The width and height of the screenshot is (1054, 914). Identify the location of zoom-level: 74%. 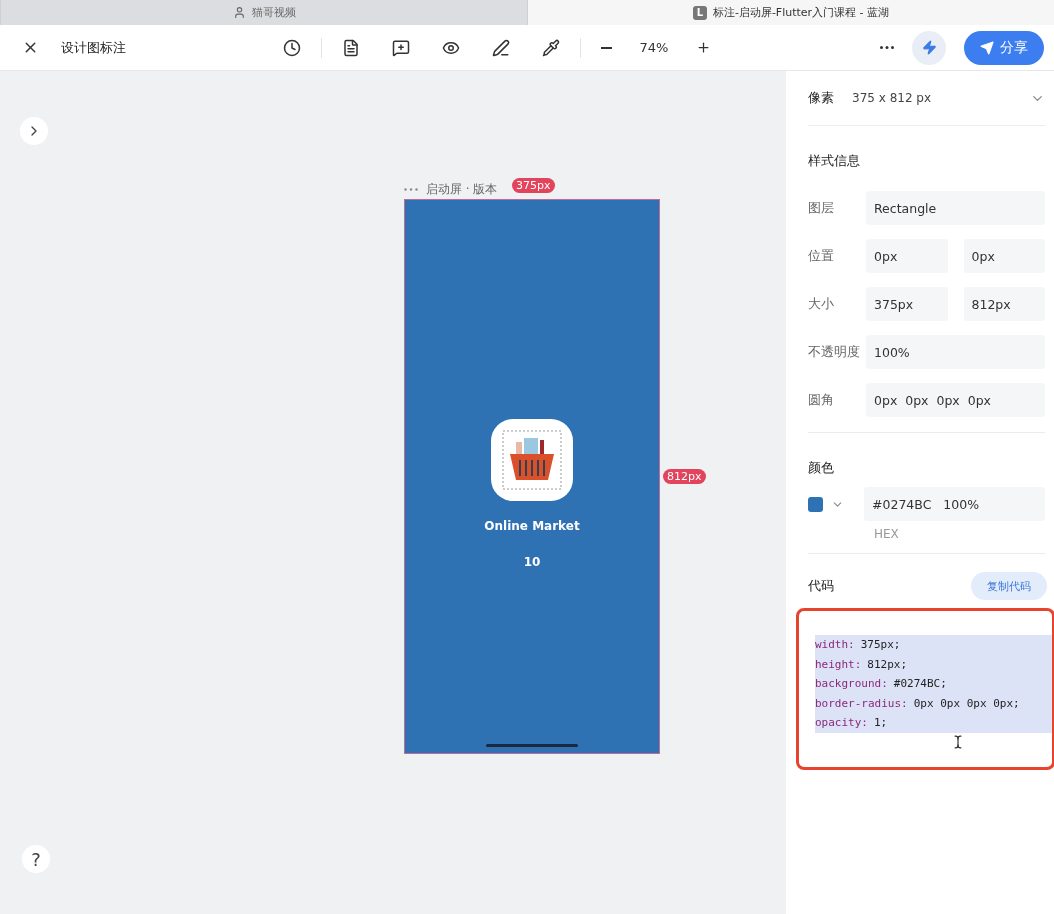
(654, 47).